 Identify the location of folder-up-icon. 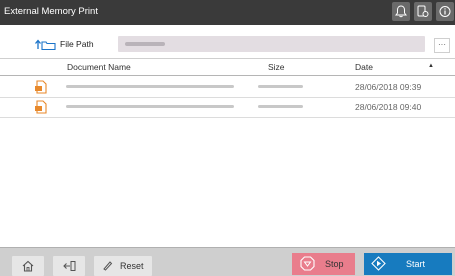
(45, 44).